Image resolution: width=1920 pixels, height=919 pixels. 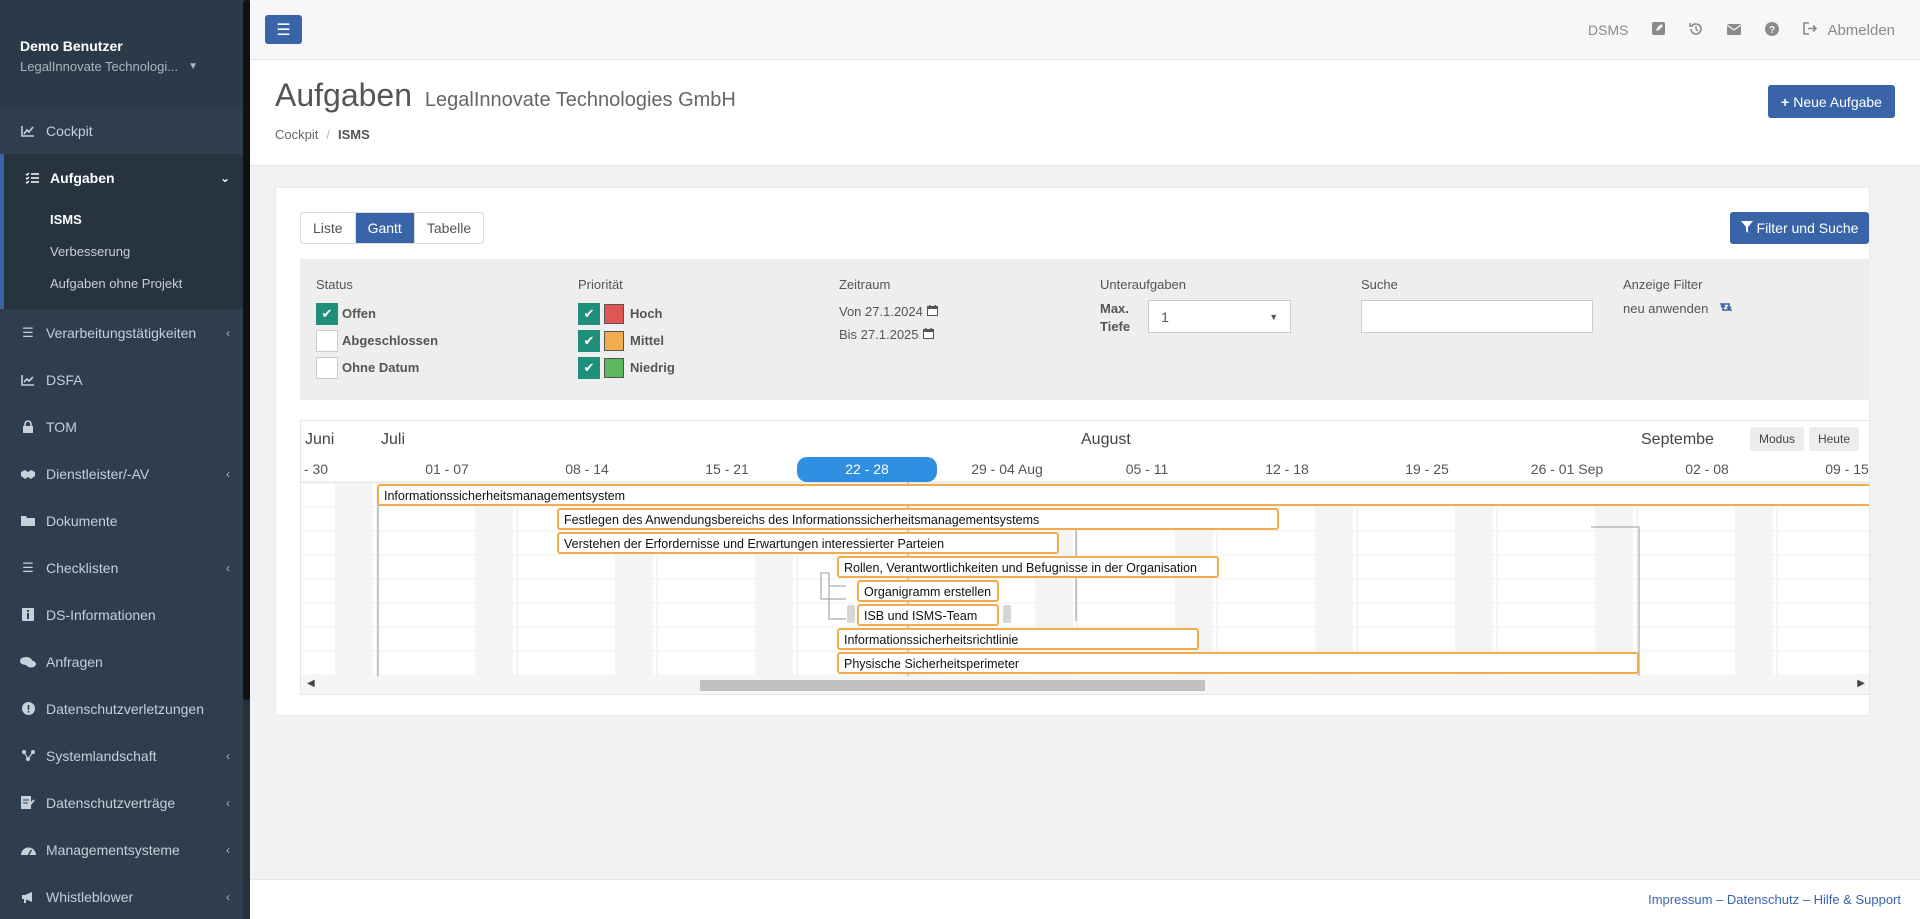 I want to click on nav-item-datenschutzvertraege: Datenschutzverträge ‹, so click(x=125, y=802).